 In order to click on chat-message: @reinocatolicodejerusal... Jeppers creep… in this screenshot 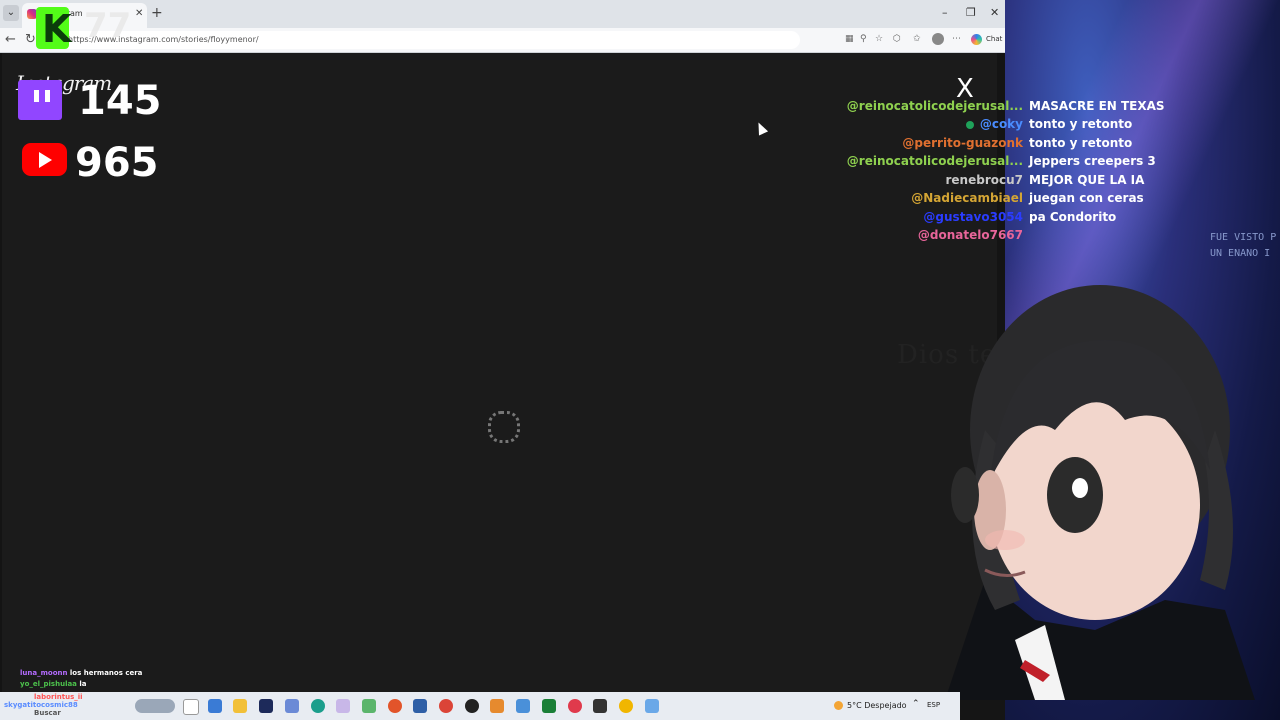, I will do `click(995, 162)`.